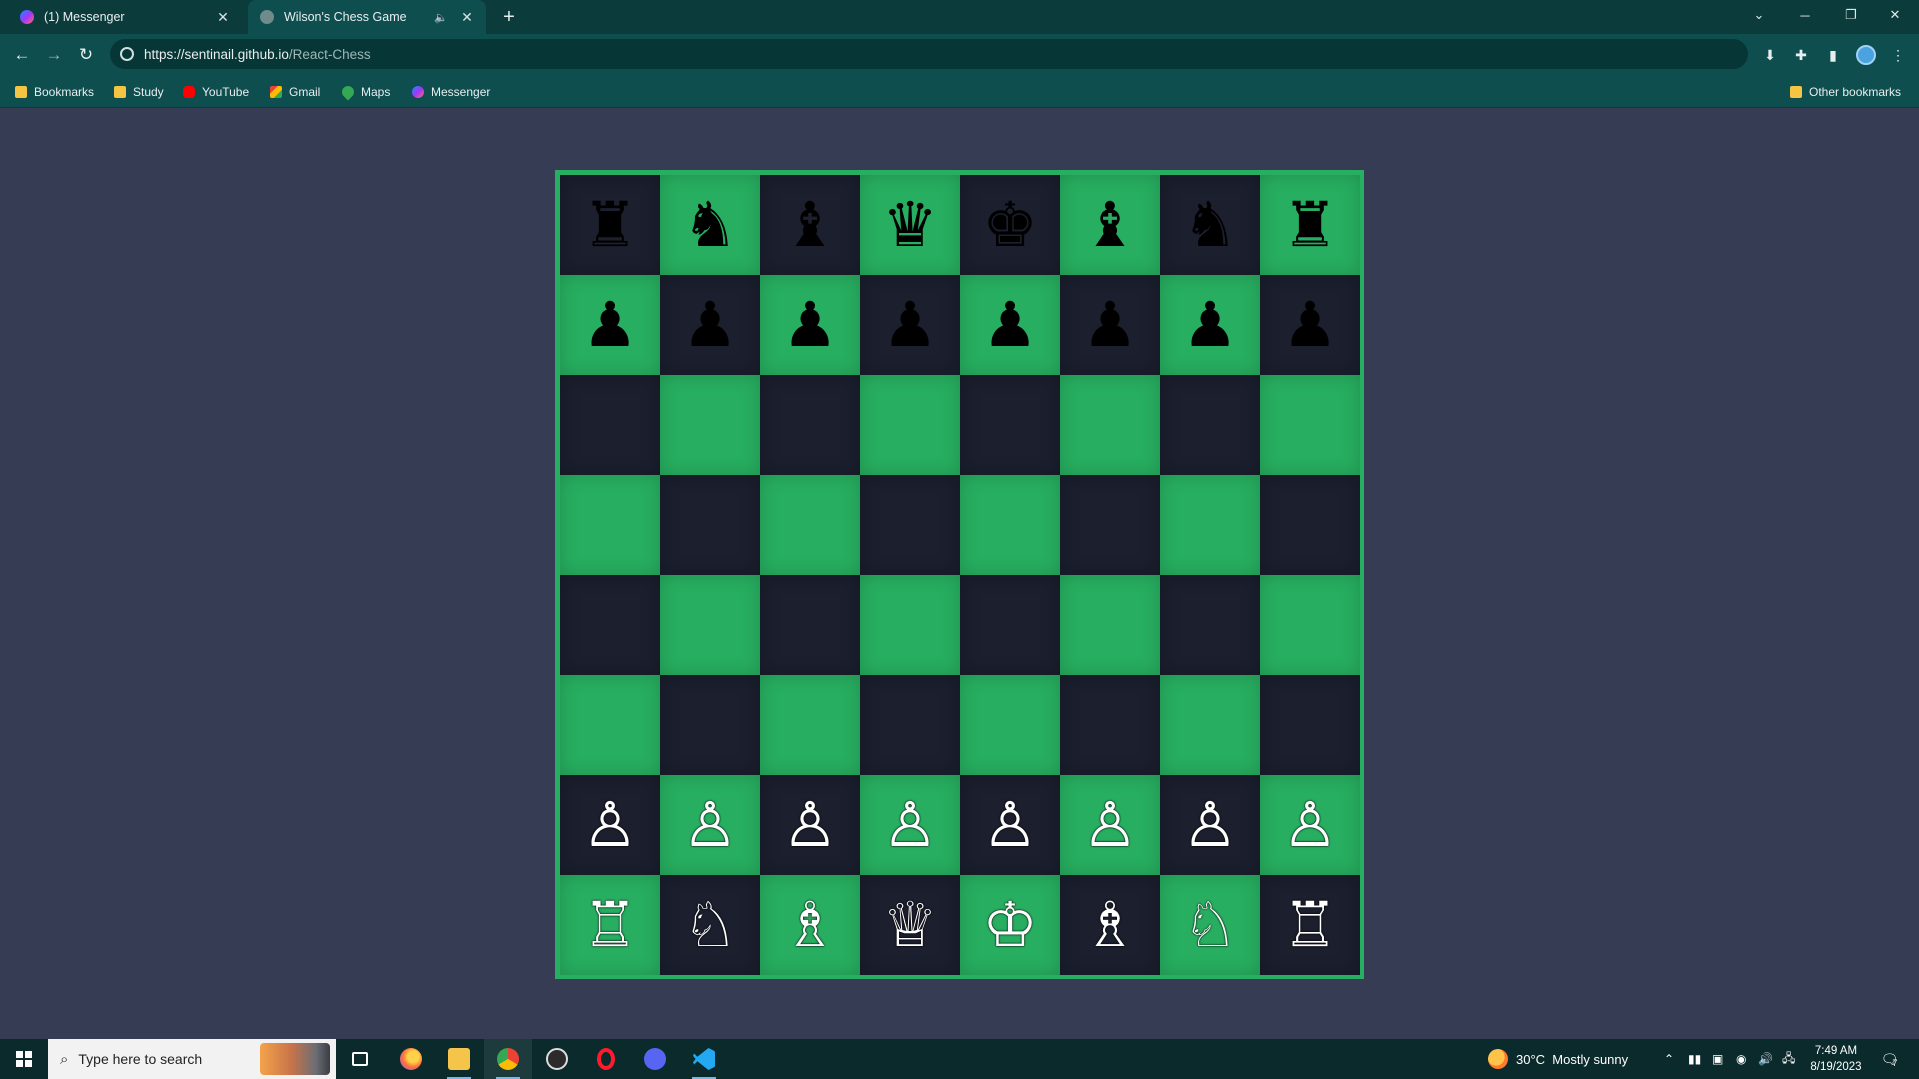 The height and width of the screenshot is (1079, 1919). I want to click on address-bar: https://sentinail.github.io/React-Chess, so click(929, 54).